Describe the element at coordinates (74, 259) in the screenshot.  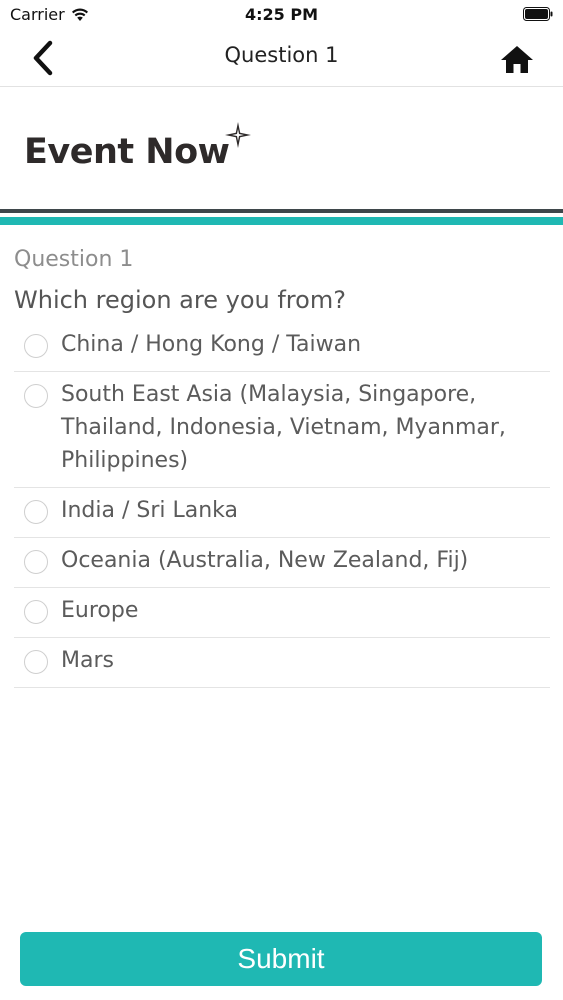
I see `question-number: Question 1` at that location.